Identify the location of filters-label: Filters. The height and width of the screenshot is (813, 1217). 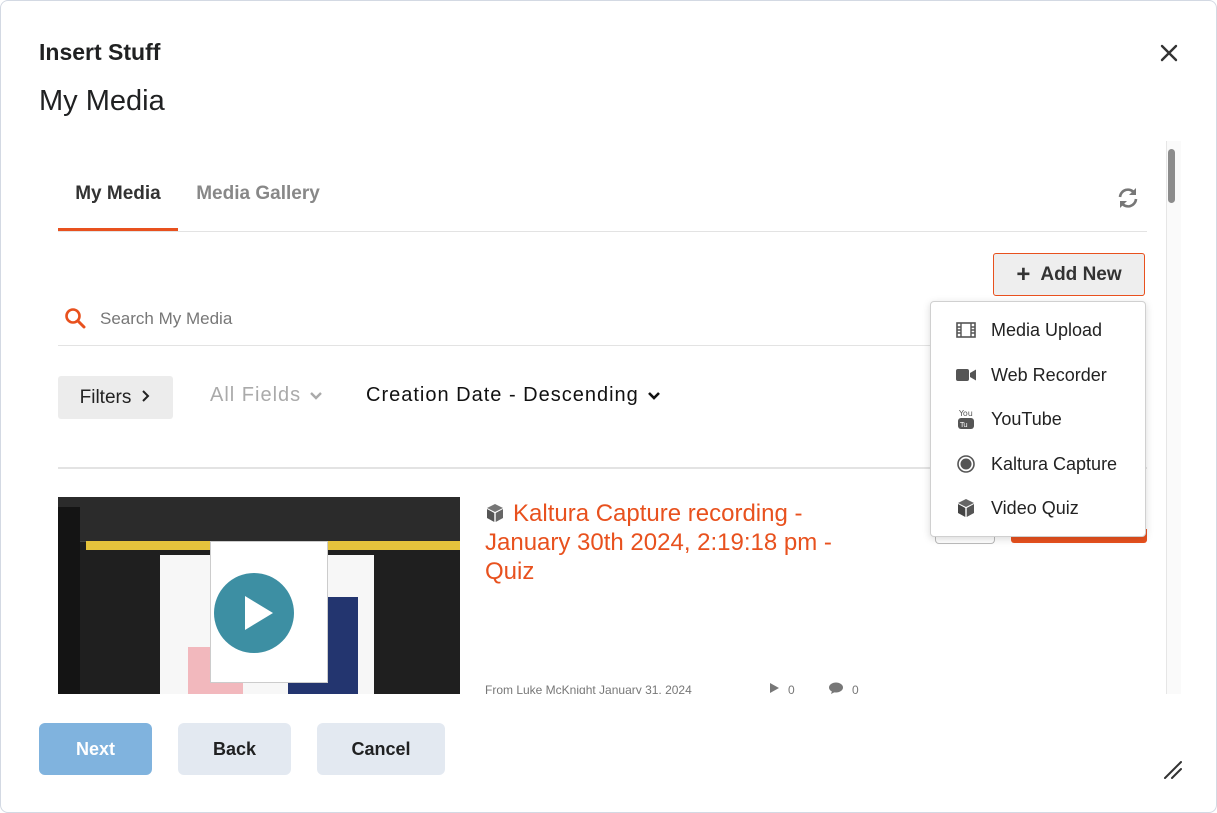
(105, 397).